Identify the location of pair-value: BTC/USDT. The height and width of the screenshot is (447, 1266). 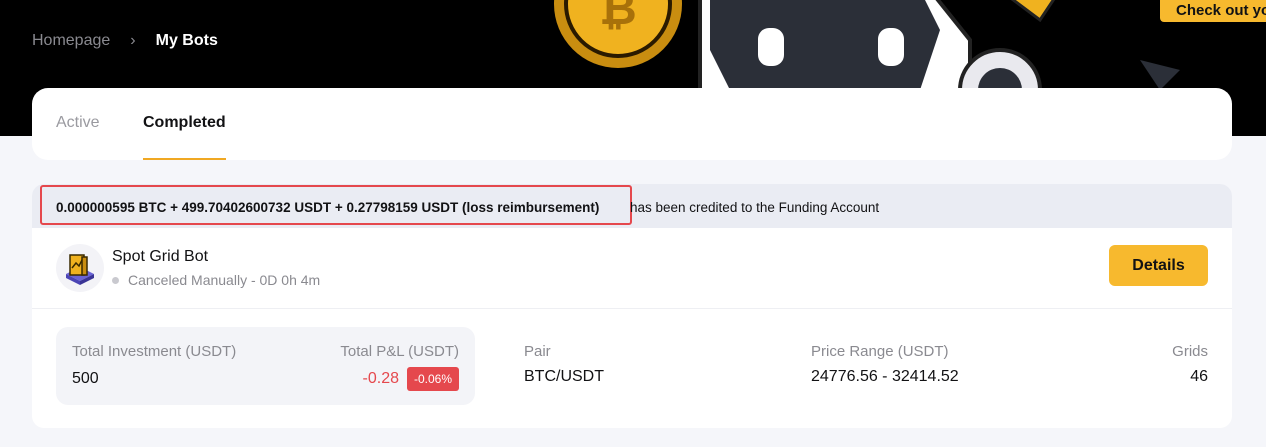
(564, 376).